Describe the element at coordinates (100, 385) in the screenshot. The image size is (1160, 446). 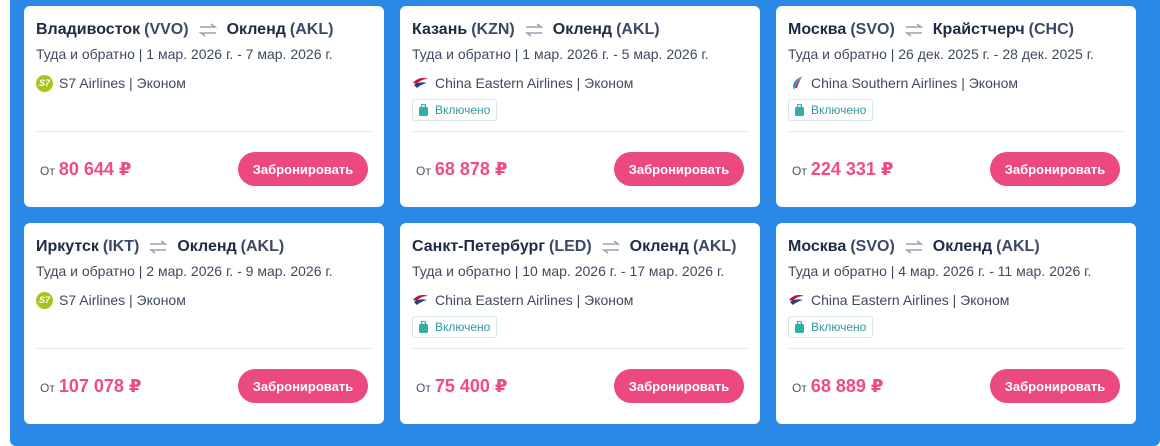
I see `price-amount: 107 078 ₽` at that location.